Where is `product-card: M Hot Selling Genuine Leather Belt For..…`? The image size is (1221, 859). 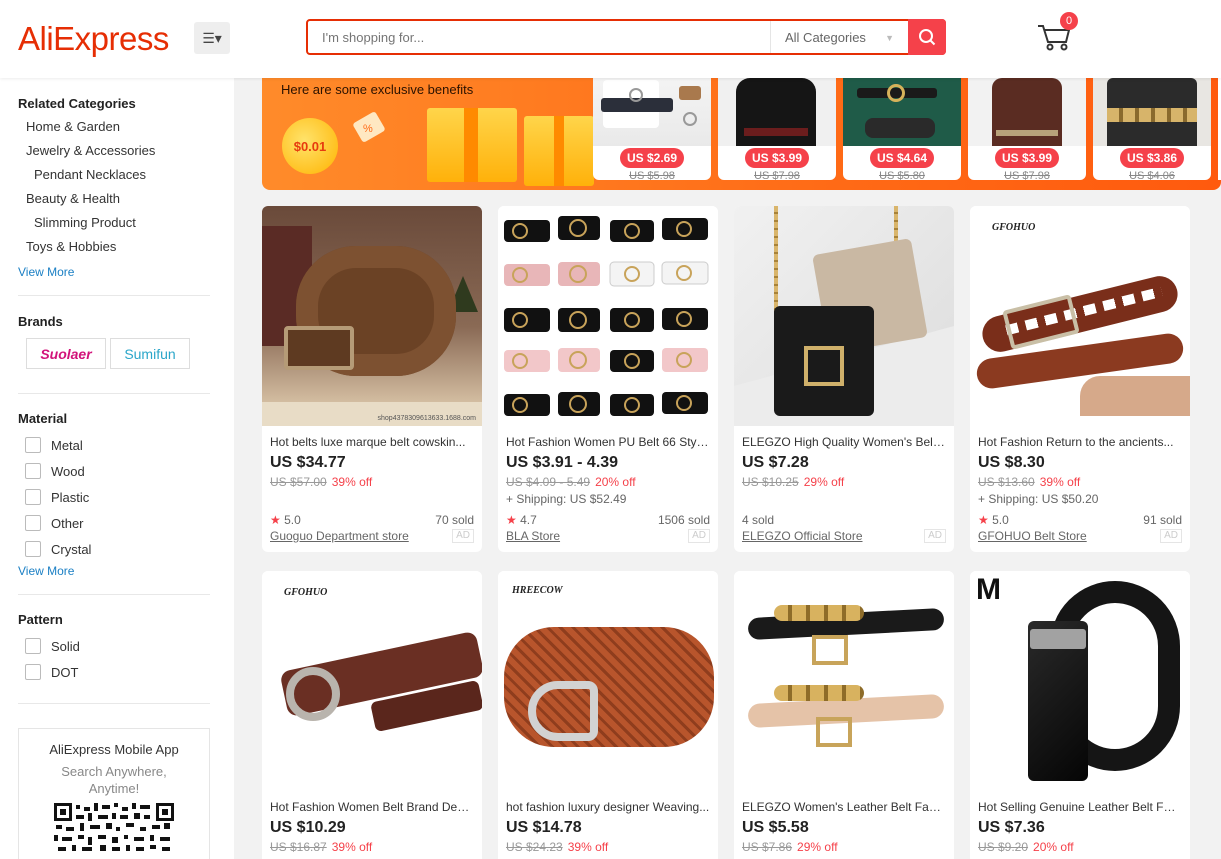
product-card: M Hot Selling Genuine Leather Belt For..… is located at coordinates (1080, 715).